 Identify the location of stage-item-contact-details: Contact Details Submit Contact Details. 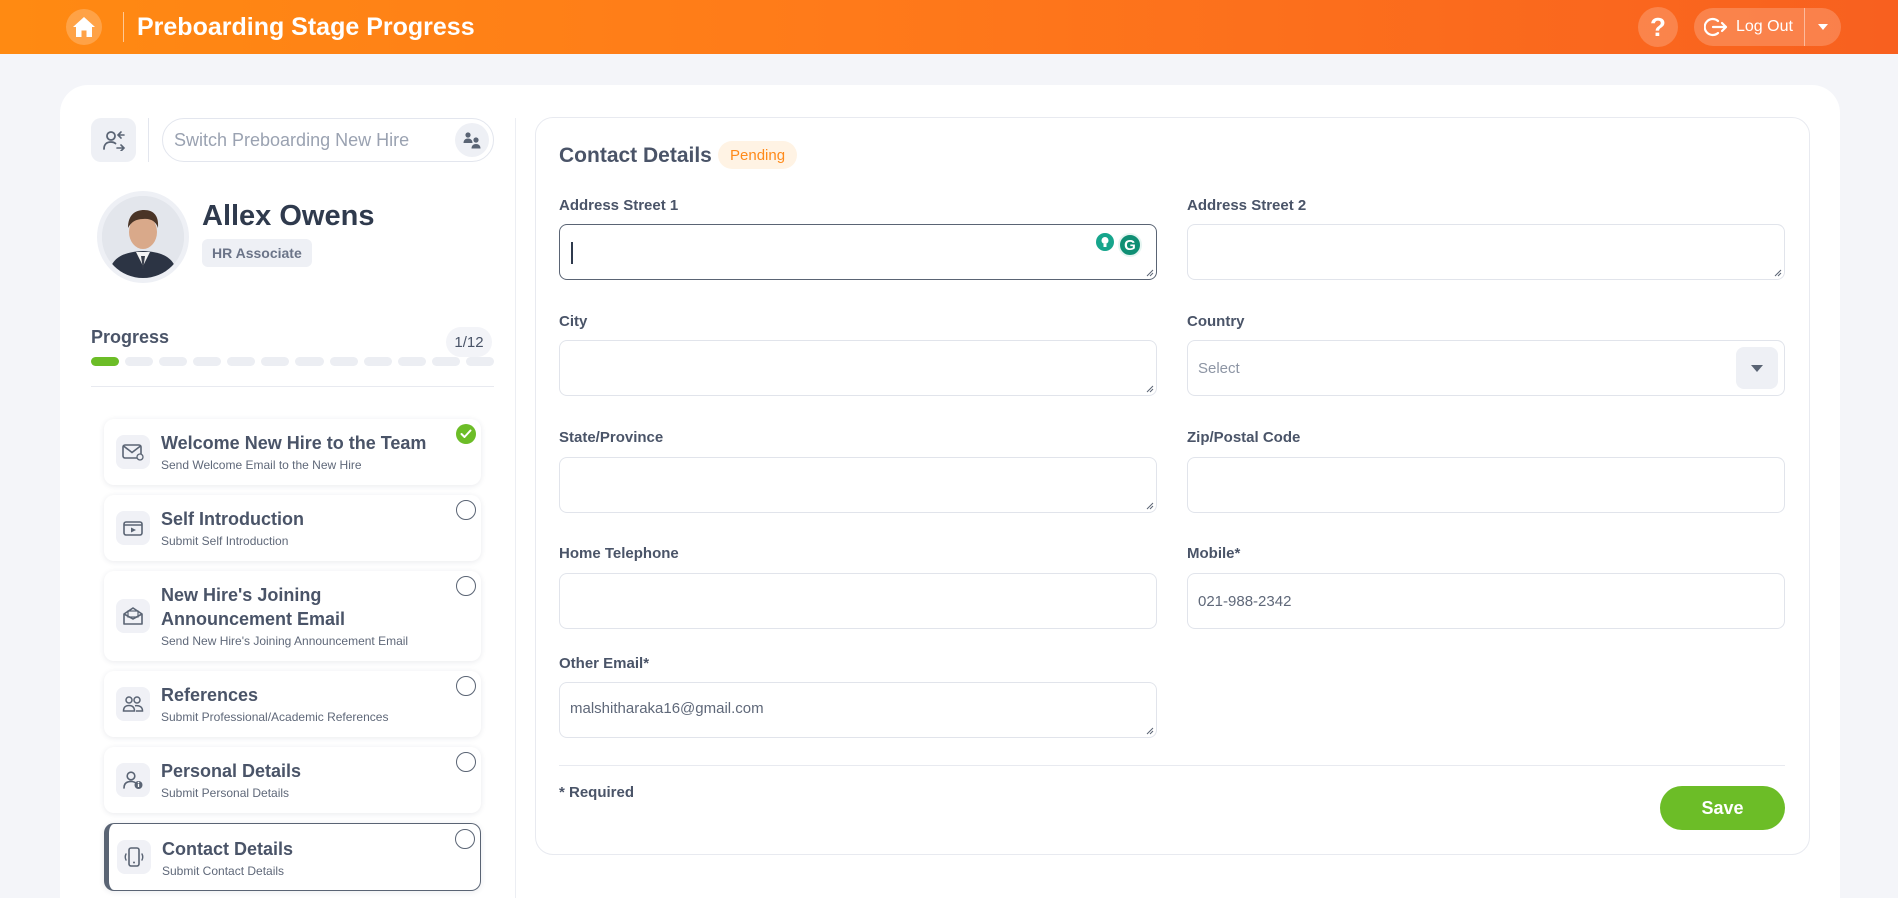
(292, 857).